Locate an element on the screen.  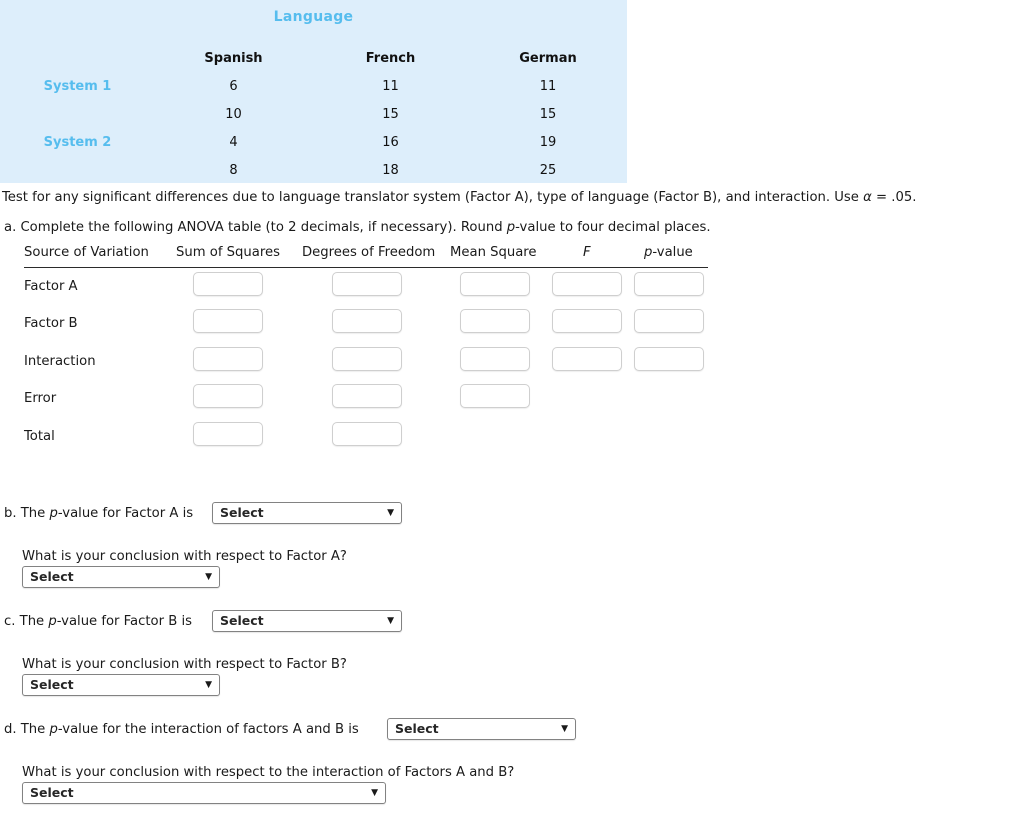
anova-header-mean-square: Mean Square is located at coordinates (493, 252).